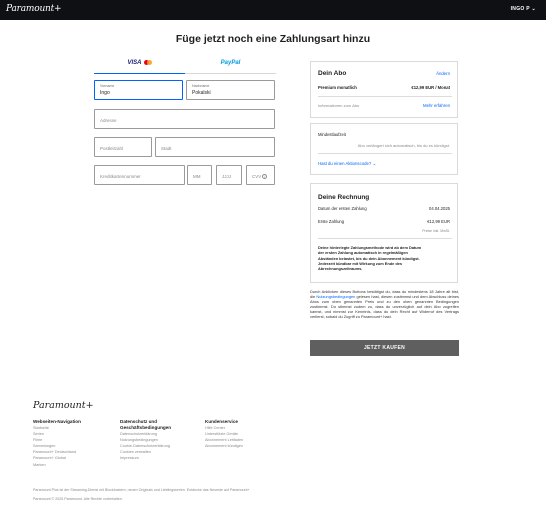  Describe the element at coordinates (331, 221) in the screenshot. I see `first-payment-label: Erste Zahlung` at that location.